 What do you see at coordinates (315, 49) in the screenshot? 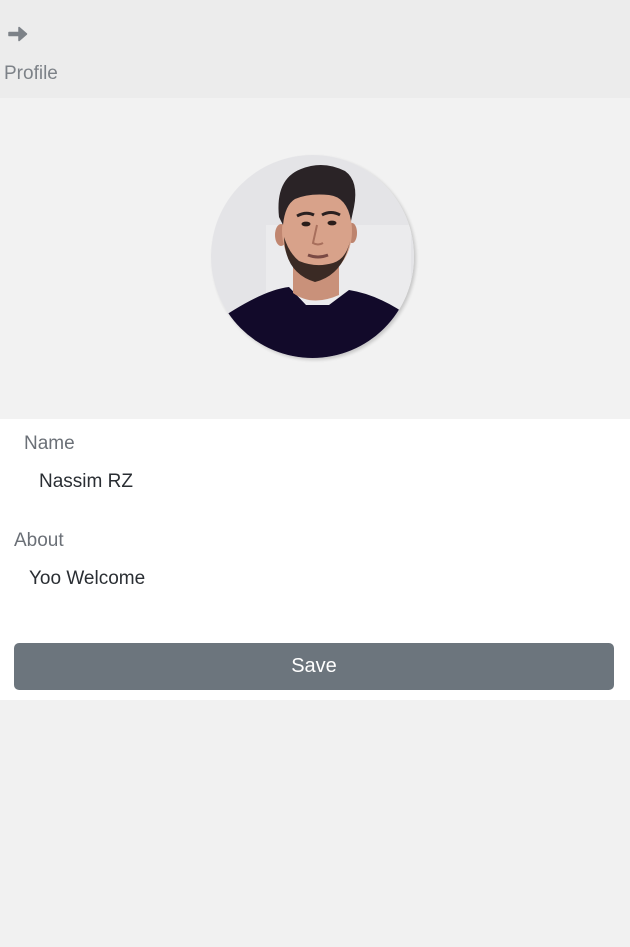
I see `top-bar: Profile` at bounding box center [315, 49].